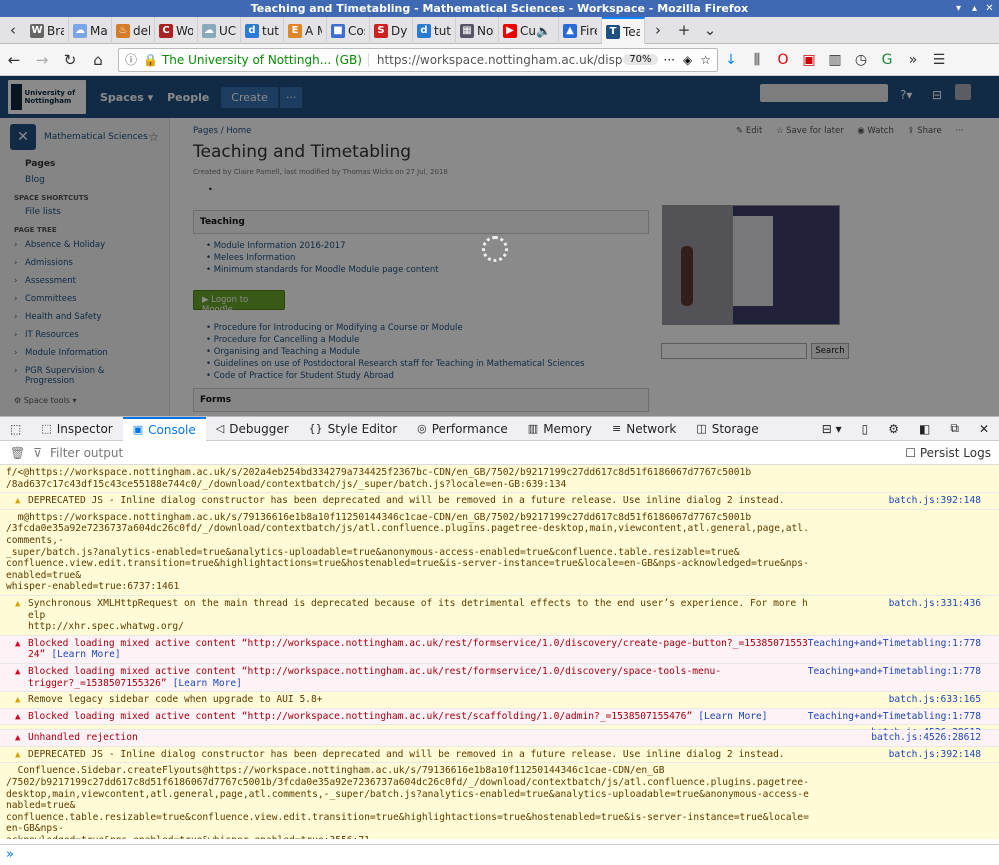 The height and width of the screenshot is (865, 999). What do you see at coordinates (865, 429) in the screenshot?
I see `responsive-mode-icon: ▯` at bounding box center [865, 429].